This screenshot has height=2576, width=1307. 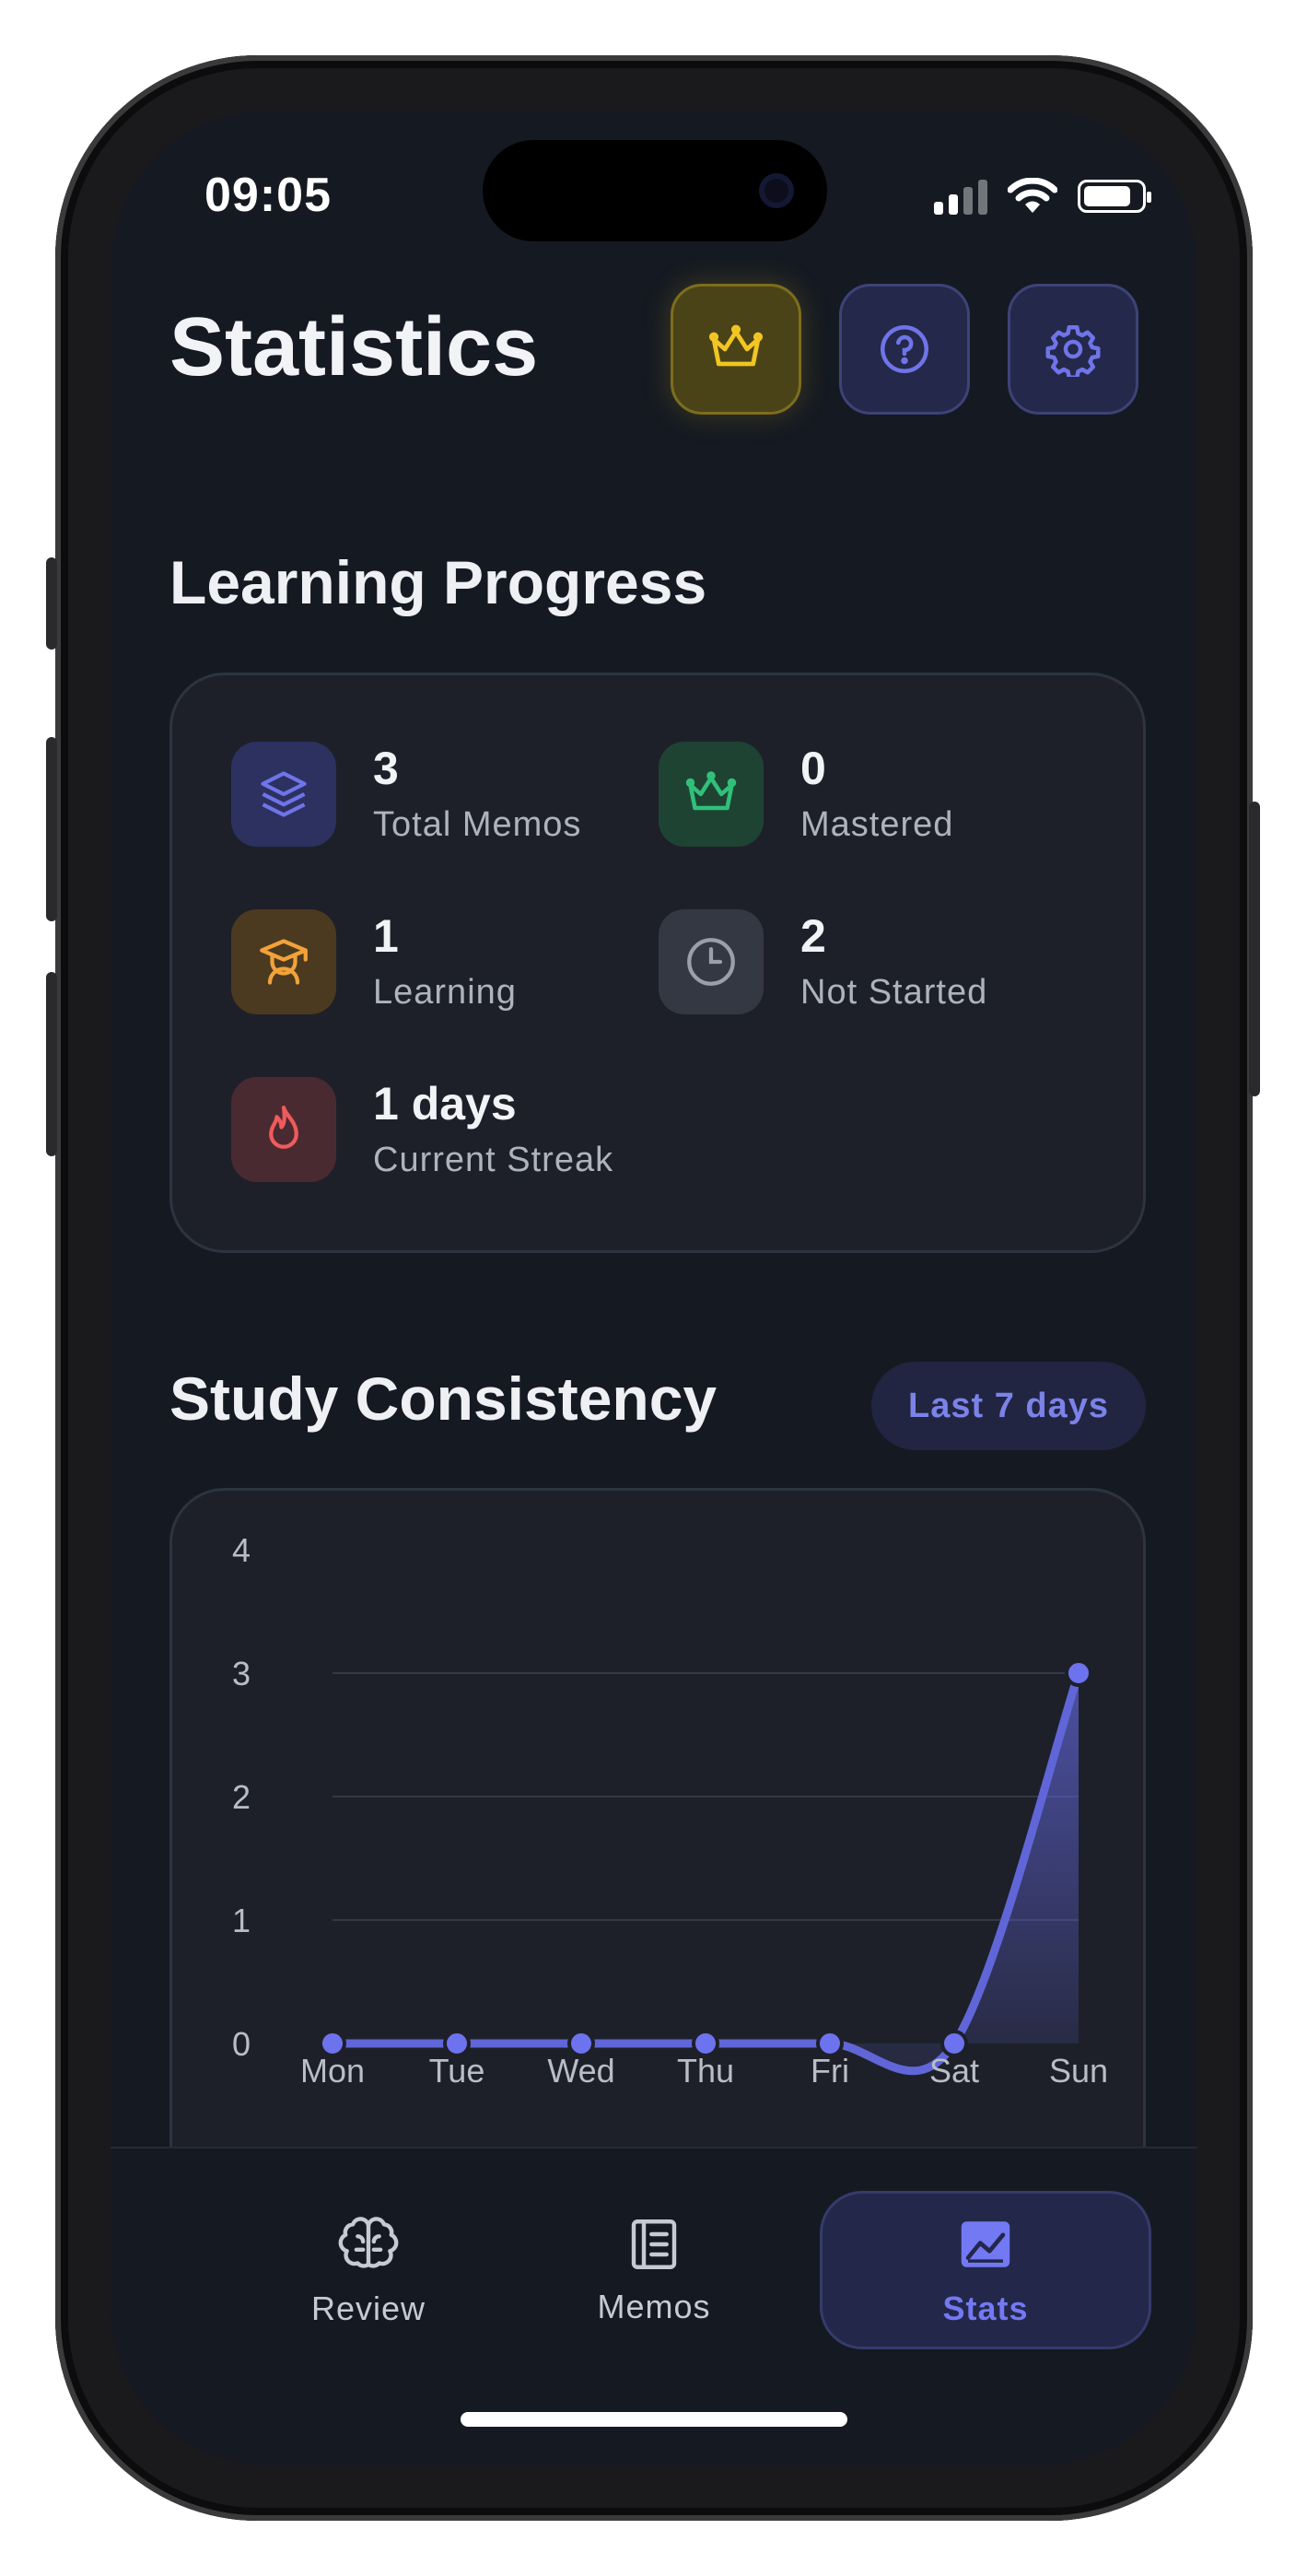 I want to click on stat-total-memos: 3 Total Memos, so click(x=406, y=795).